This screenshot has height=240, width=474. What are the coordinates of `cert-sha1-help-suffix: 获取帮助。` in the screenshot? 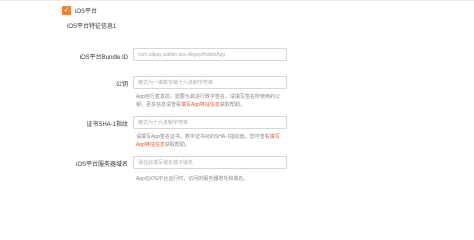 It's located at (177, 144).